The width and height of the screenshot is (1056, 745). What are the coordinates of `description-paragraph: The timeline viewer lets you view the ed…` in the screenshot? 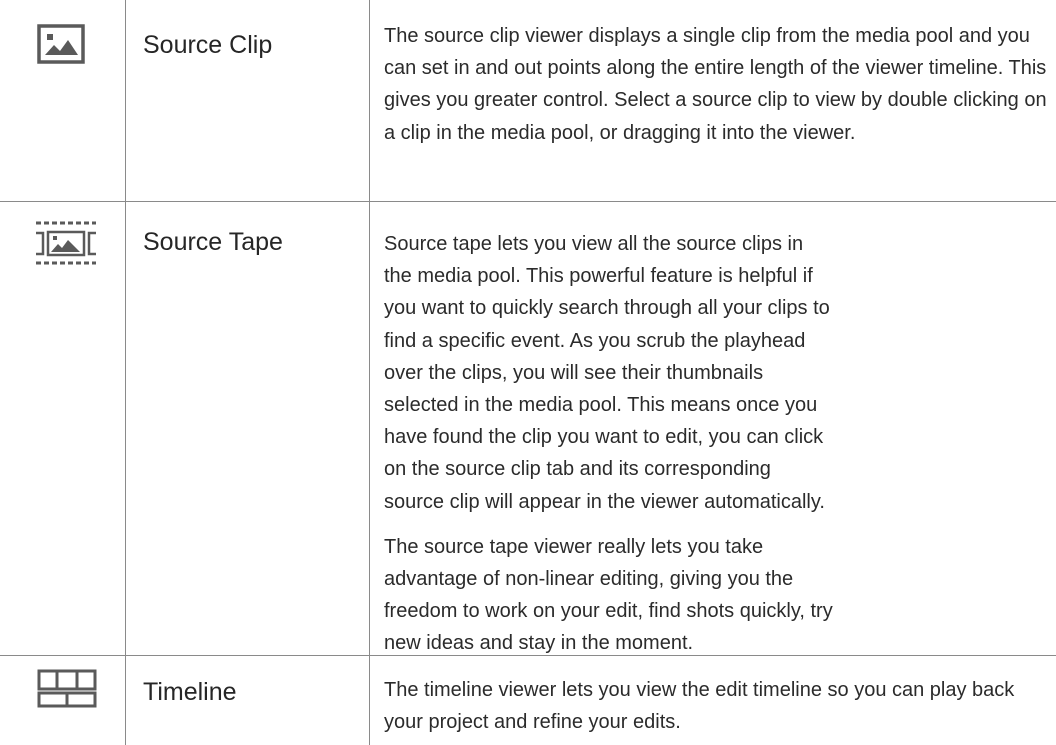 It's located at (699, 706).